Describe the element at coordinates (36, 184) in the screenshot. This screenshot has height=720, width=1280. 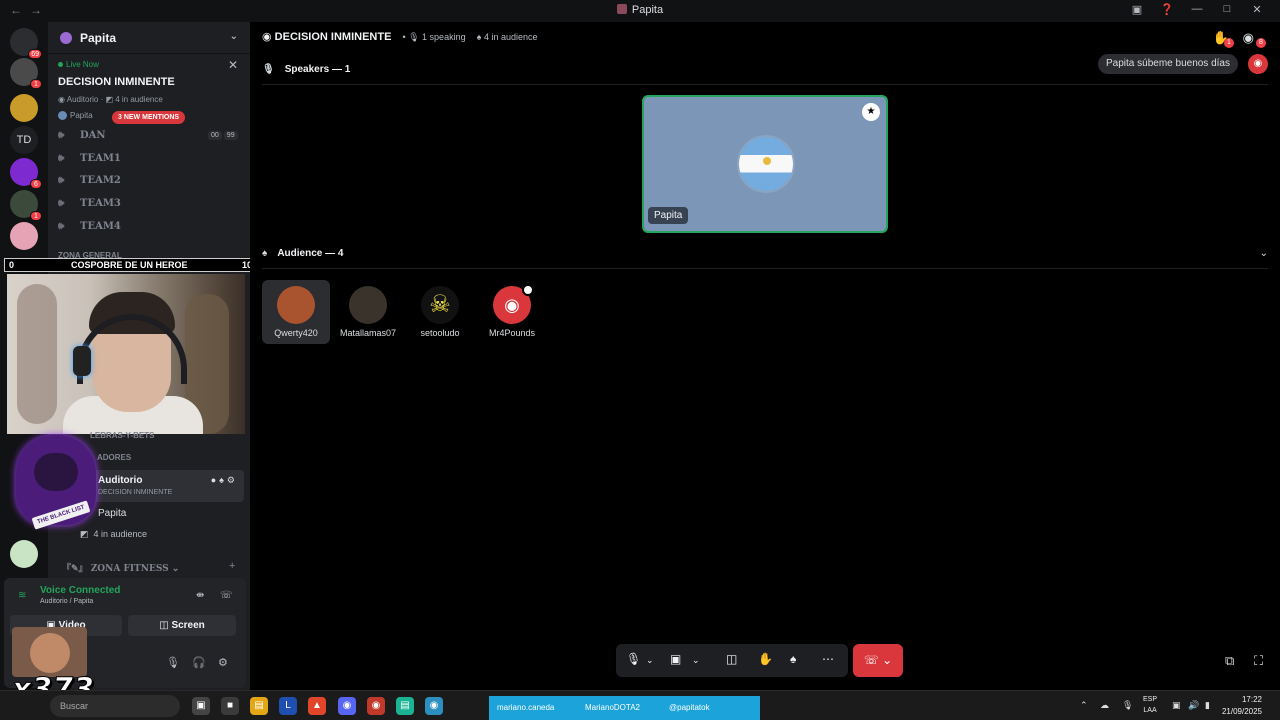
I see `server-badge: 6` at that location.